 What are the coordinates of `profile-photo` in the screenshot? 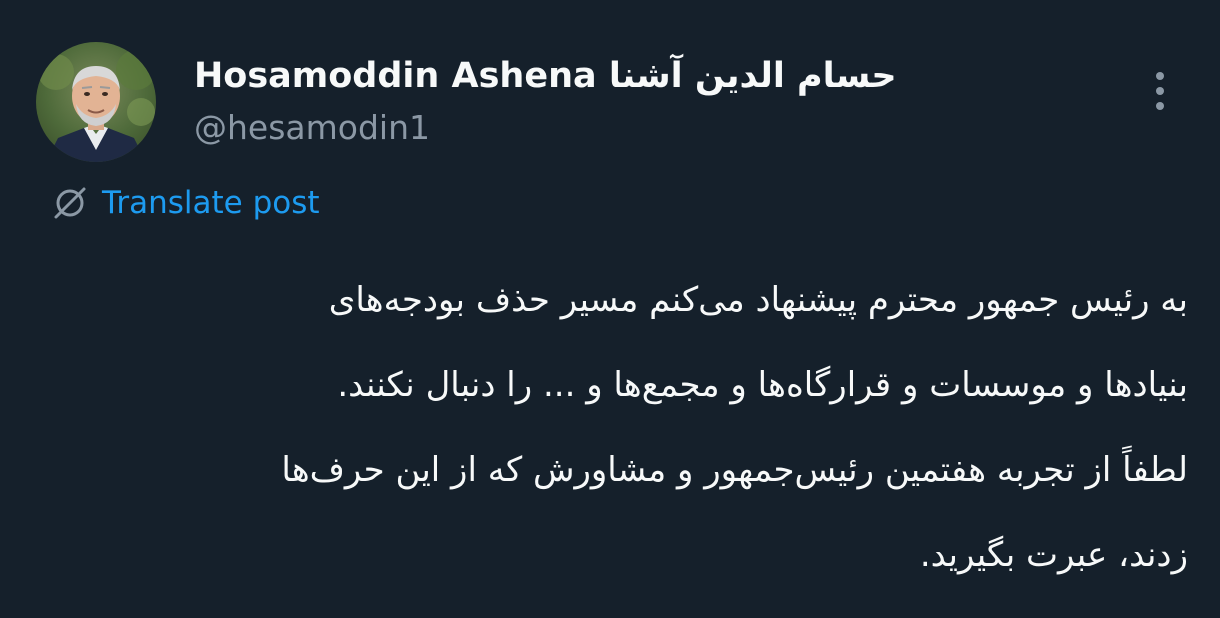 It's located at (96, 102).